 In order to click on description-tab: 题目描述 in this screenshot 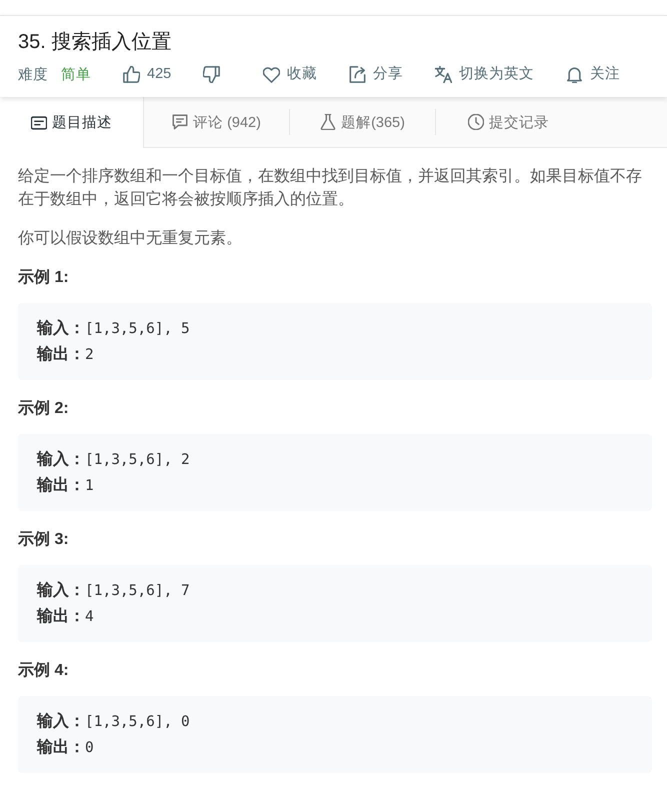, I will do `click(72, 122)`.